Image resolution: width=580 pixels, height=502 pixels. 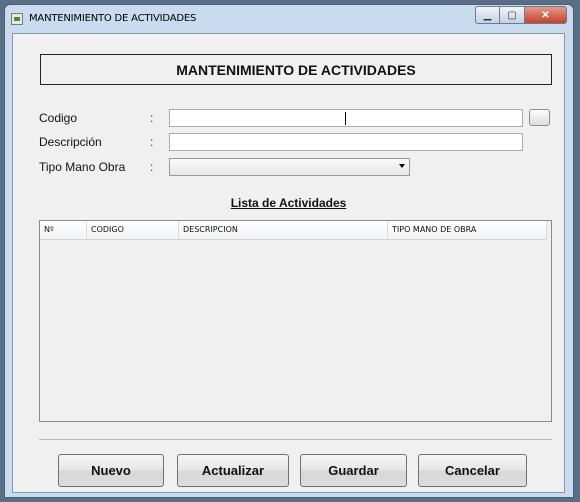 What do you see at coordinates (467, 230) in the screenshot?
I see `column-header-tipo-mano-obra: TIPO MANO DE OBRA` at bounding box center [467, 230].